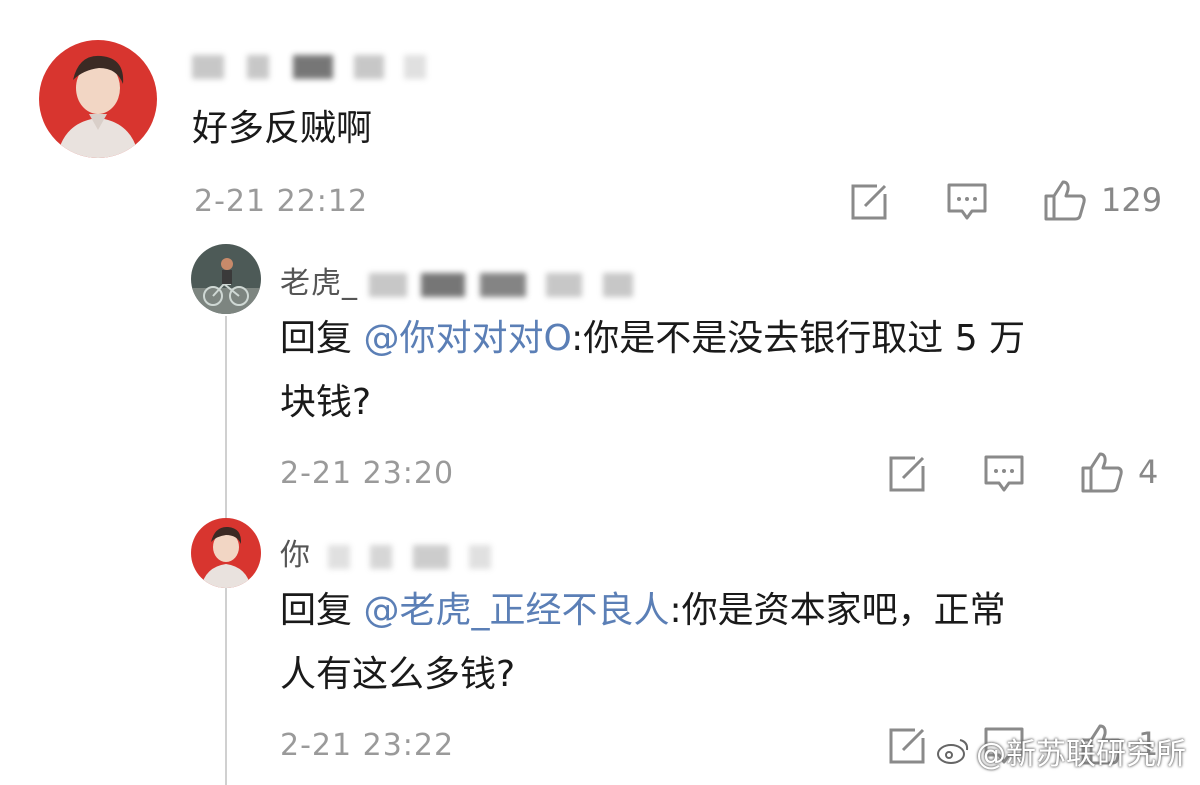  What do you see at coordinates (326, 402) in the screenshot?
I see `reply-text-line2: 块钱?` at bounding box center [326, 402].